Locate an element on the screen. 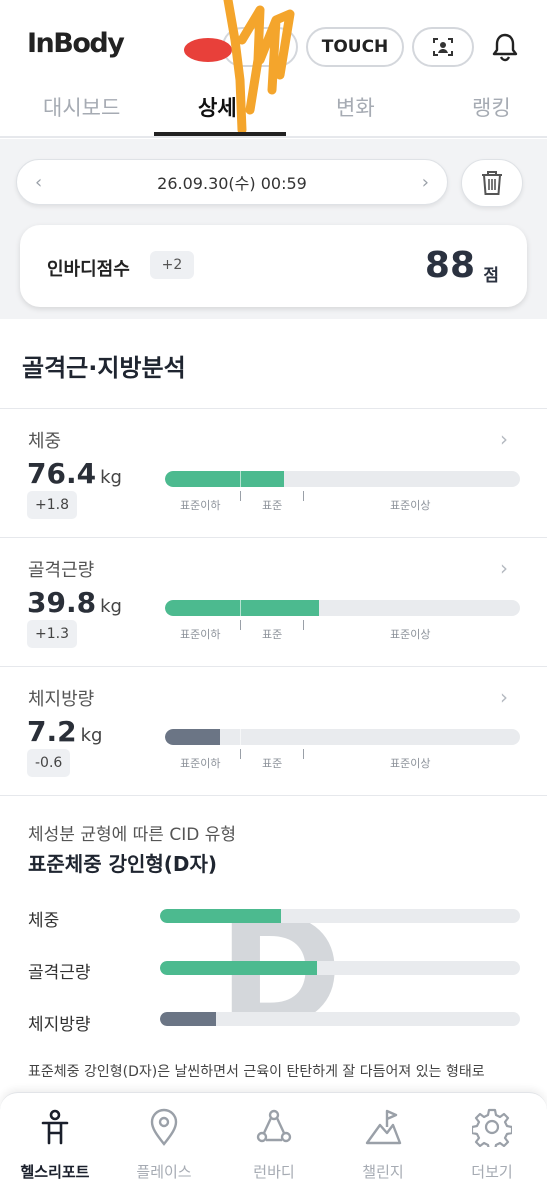 The width and height of the screenshot is (547, 1200). bottom-nav: 헬스리포트 플레이스 런바디 챌린지 더보기 is located at coordinates (273, 1146).